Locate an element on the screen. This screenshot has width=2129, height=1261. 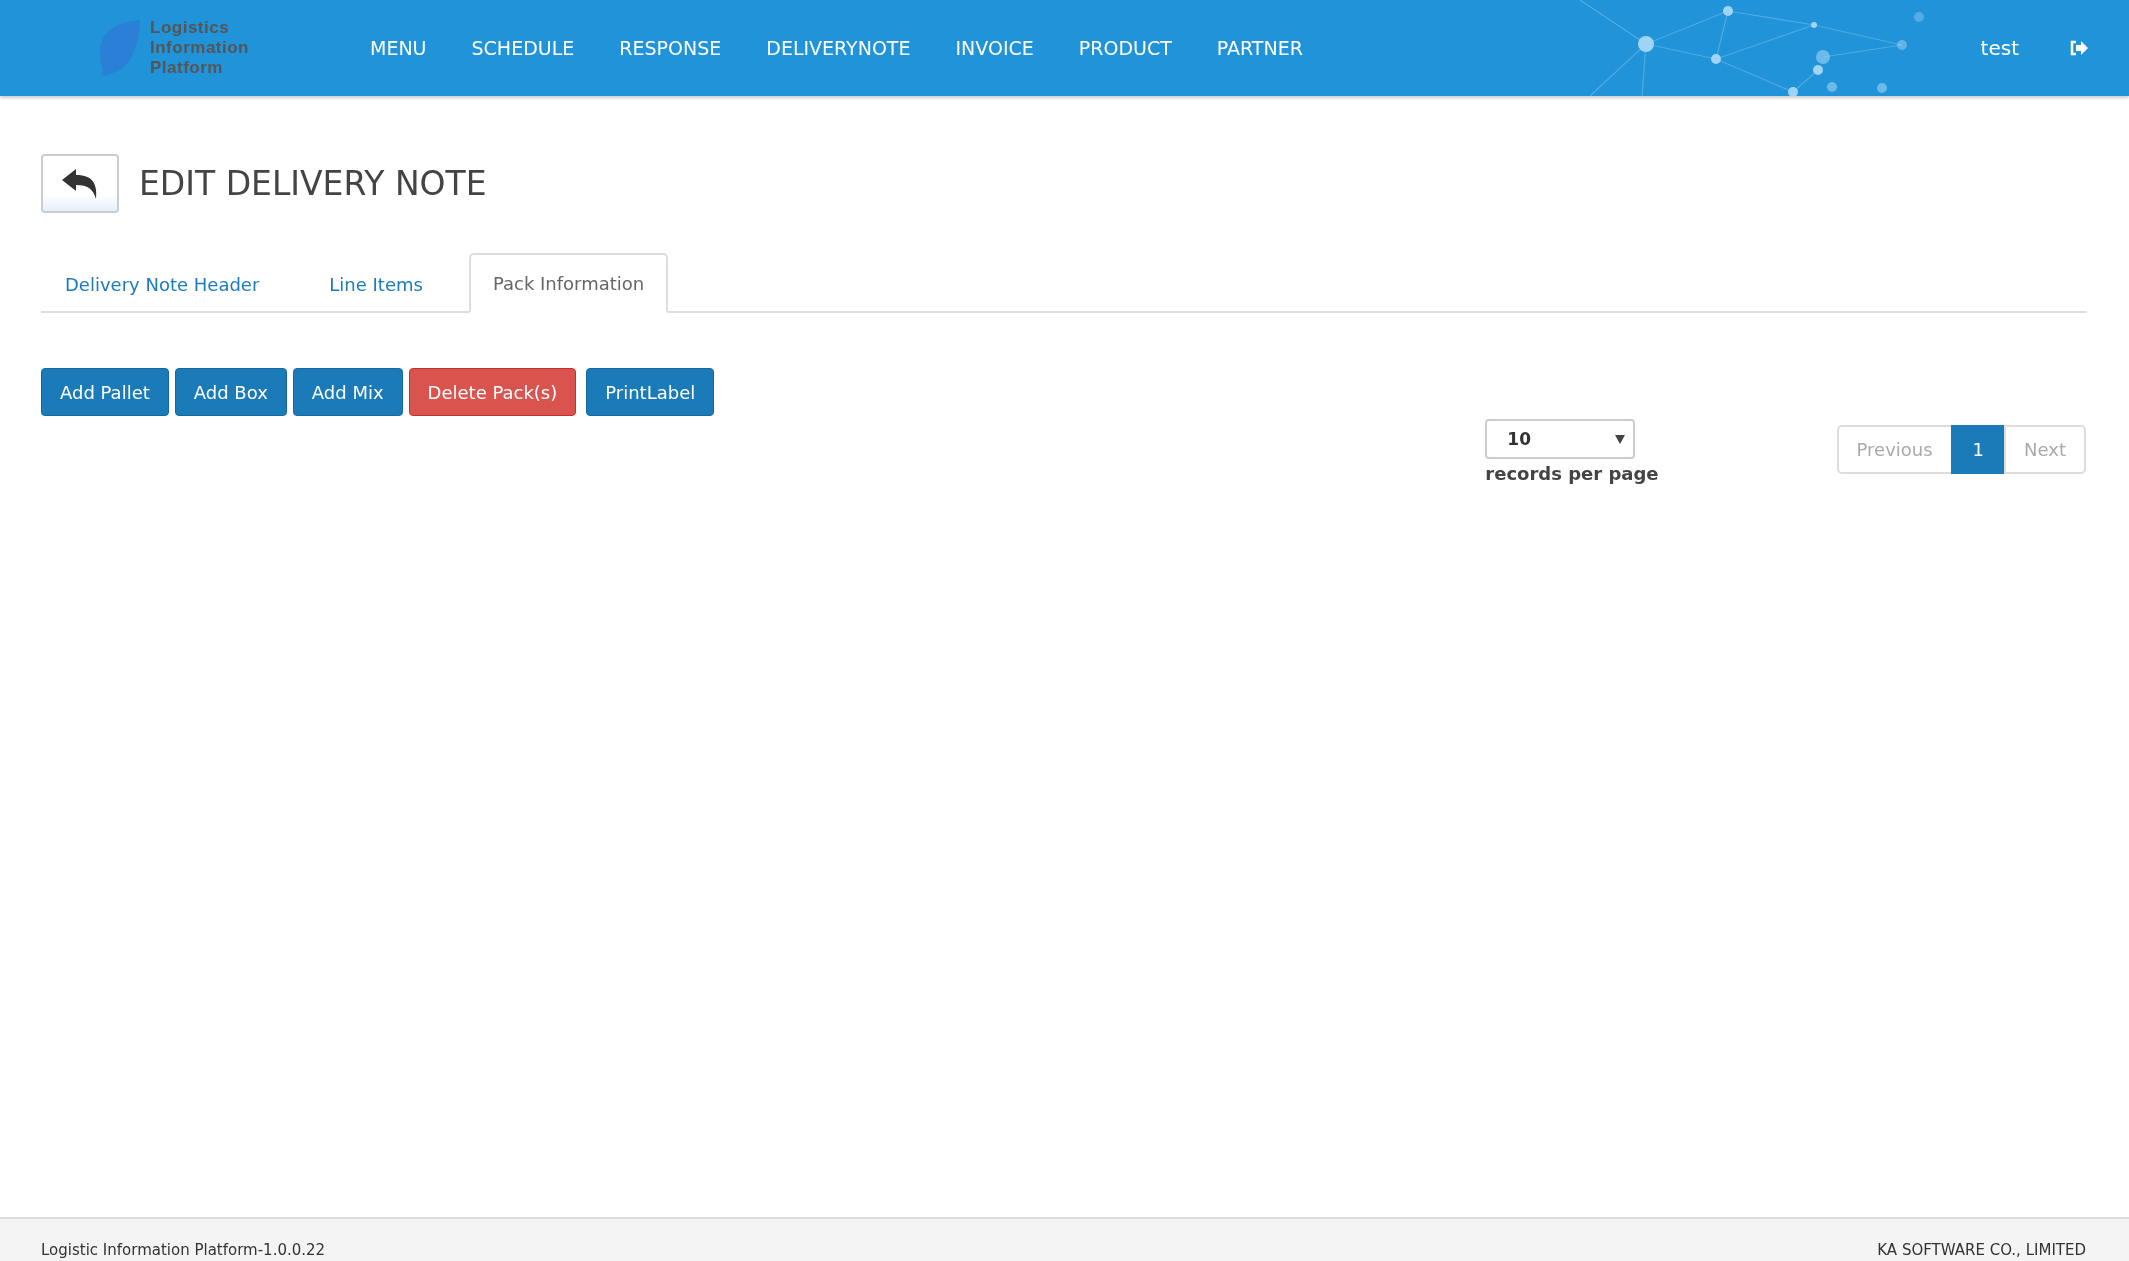
nav-link: RESPONSE is located at coordinates (670, 48).